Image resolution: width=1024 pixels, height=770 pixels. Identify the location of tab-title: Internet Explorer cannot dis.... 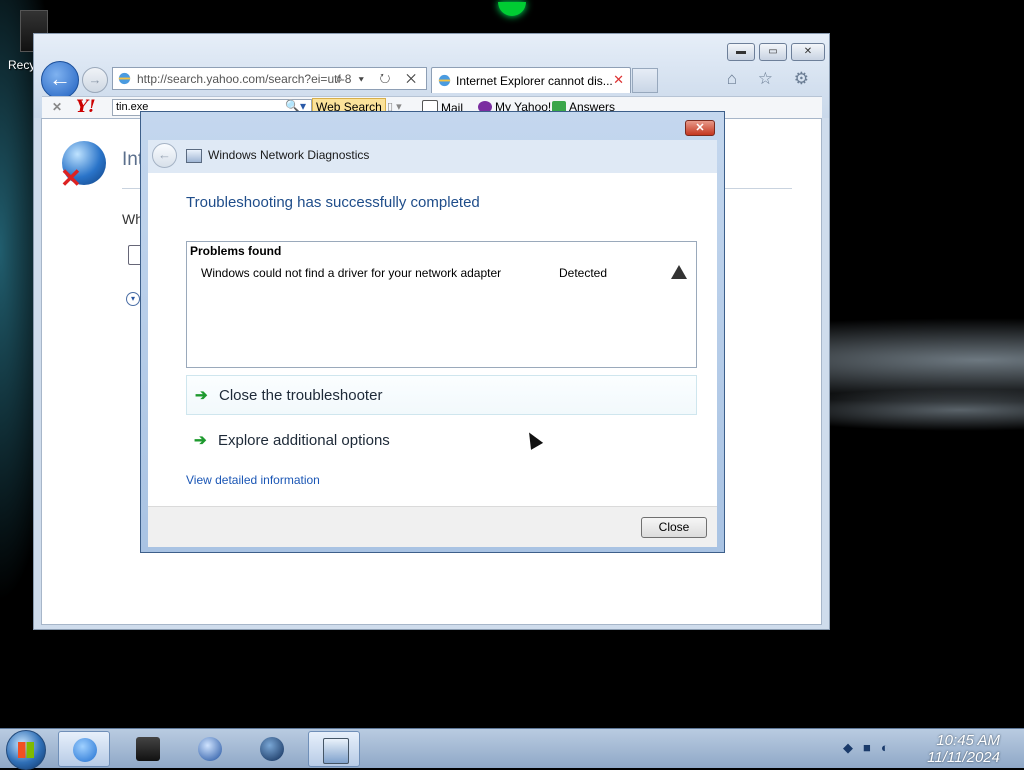
(534, 81).